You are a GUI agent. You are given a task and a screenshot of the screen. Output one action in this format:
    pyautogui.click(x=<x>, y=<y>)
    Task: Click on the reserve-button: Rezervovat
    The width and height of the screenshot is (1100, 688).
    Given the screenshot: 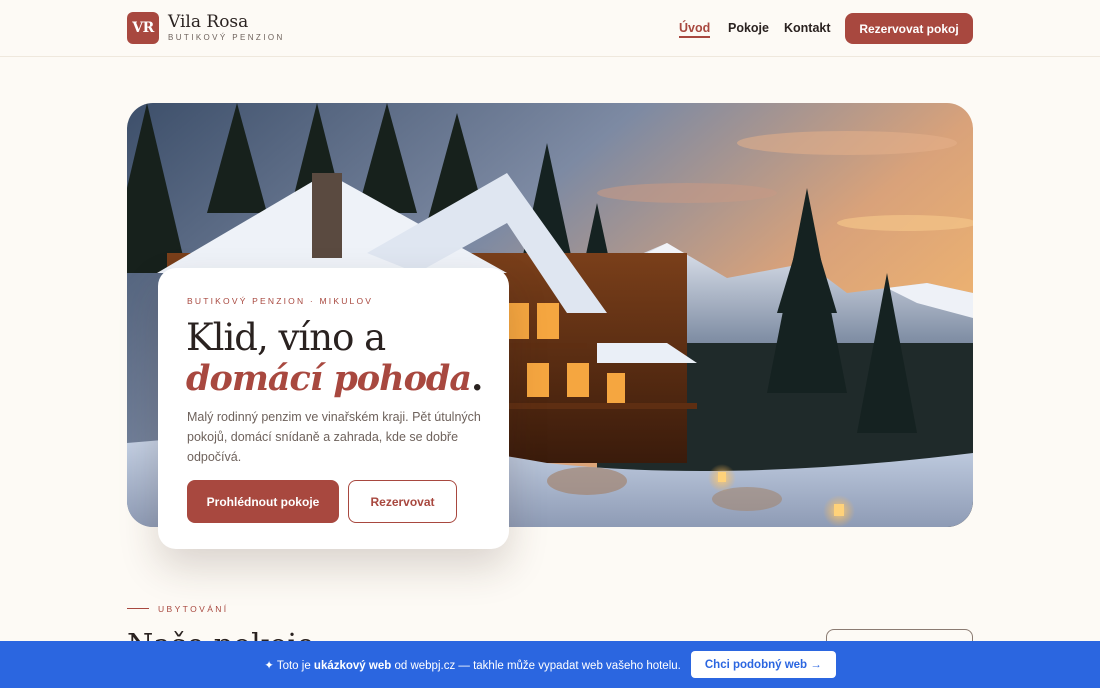 What is the action you would take?
    pyautogui.click(x=402, y=501)
    